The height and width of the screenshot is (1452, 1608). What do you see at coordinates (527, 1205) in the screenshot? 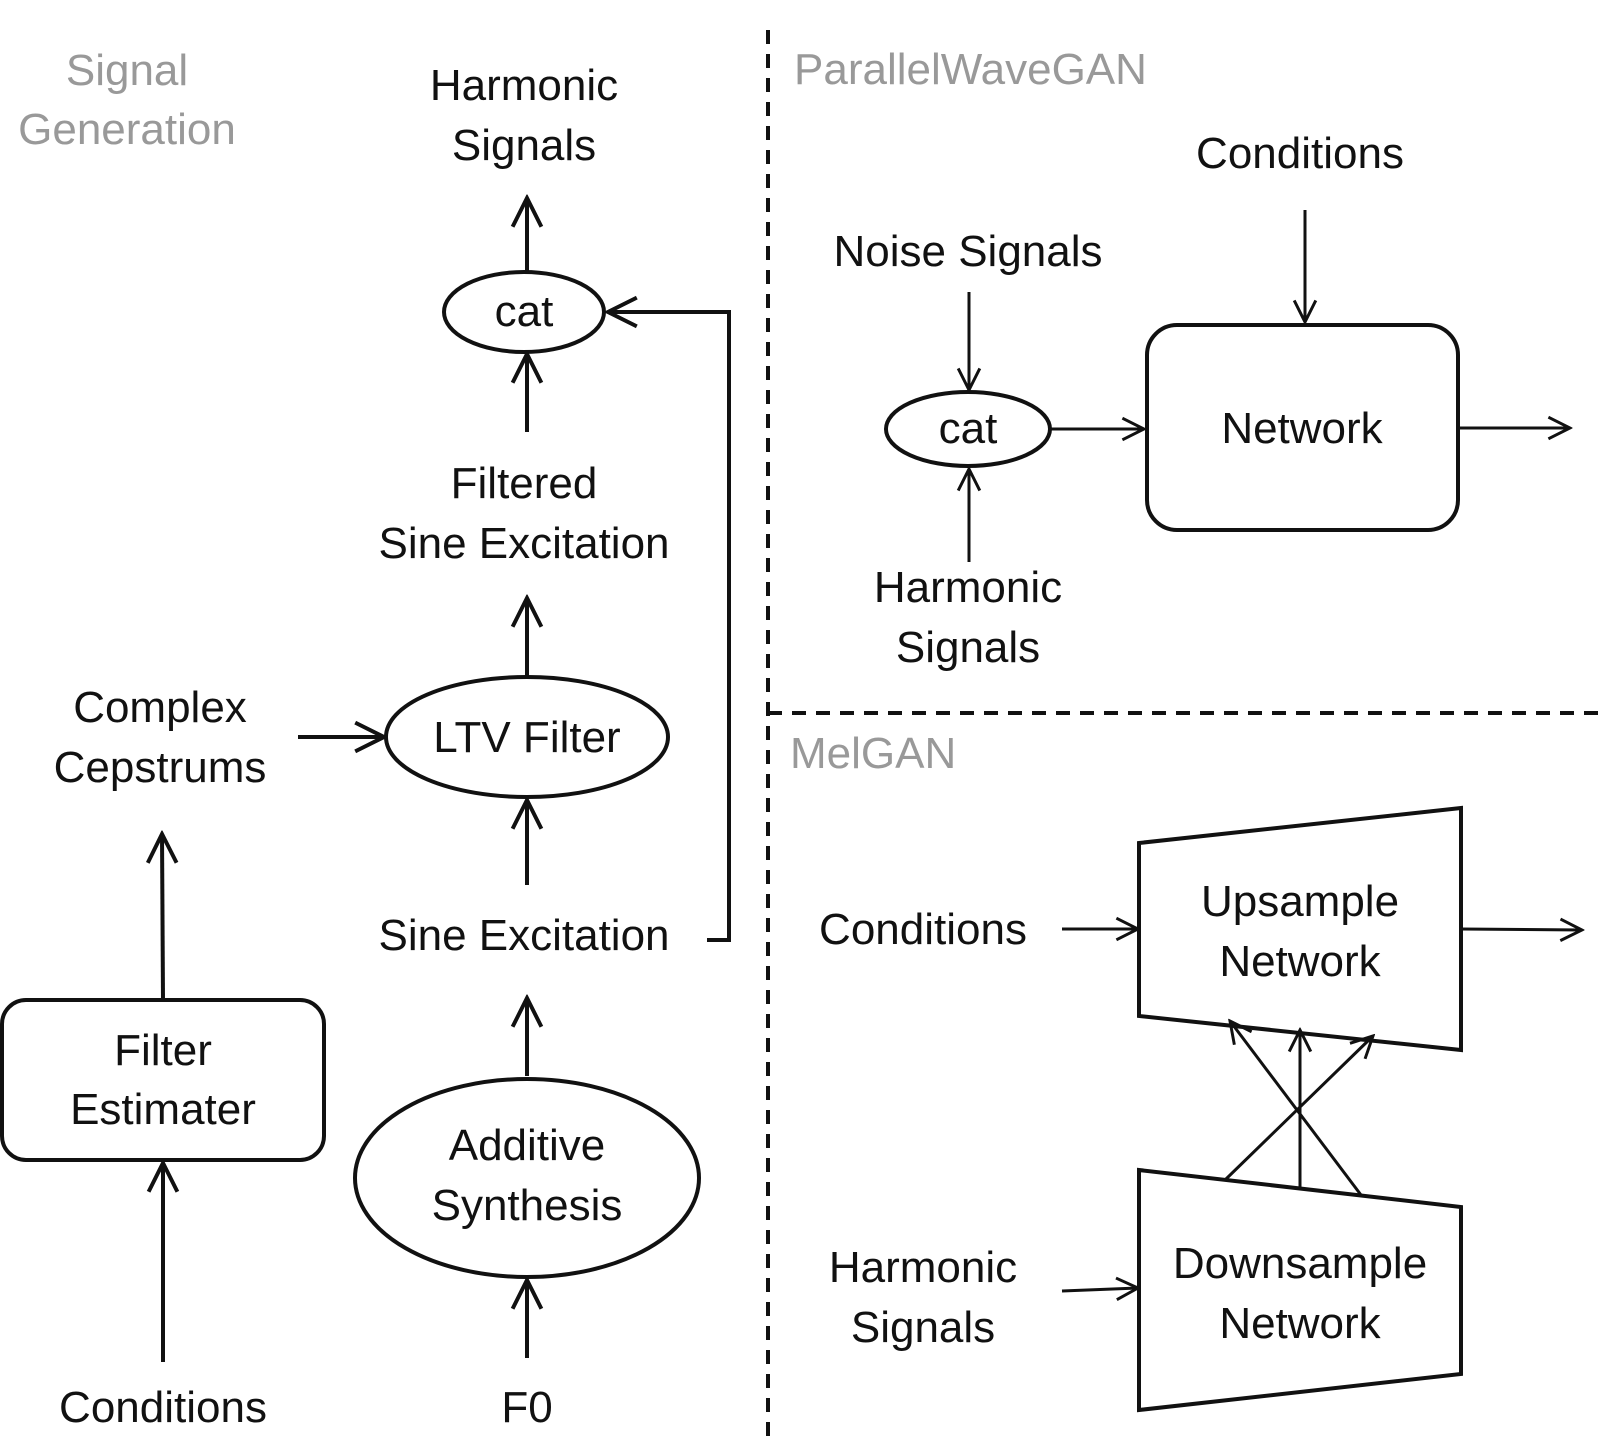
I see `additive-synthesis-label-2: Synthesis` at bounding box center [527, 1205].